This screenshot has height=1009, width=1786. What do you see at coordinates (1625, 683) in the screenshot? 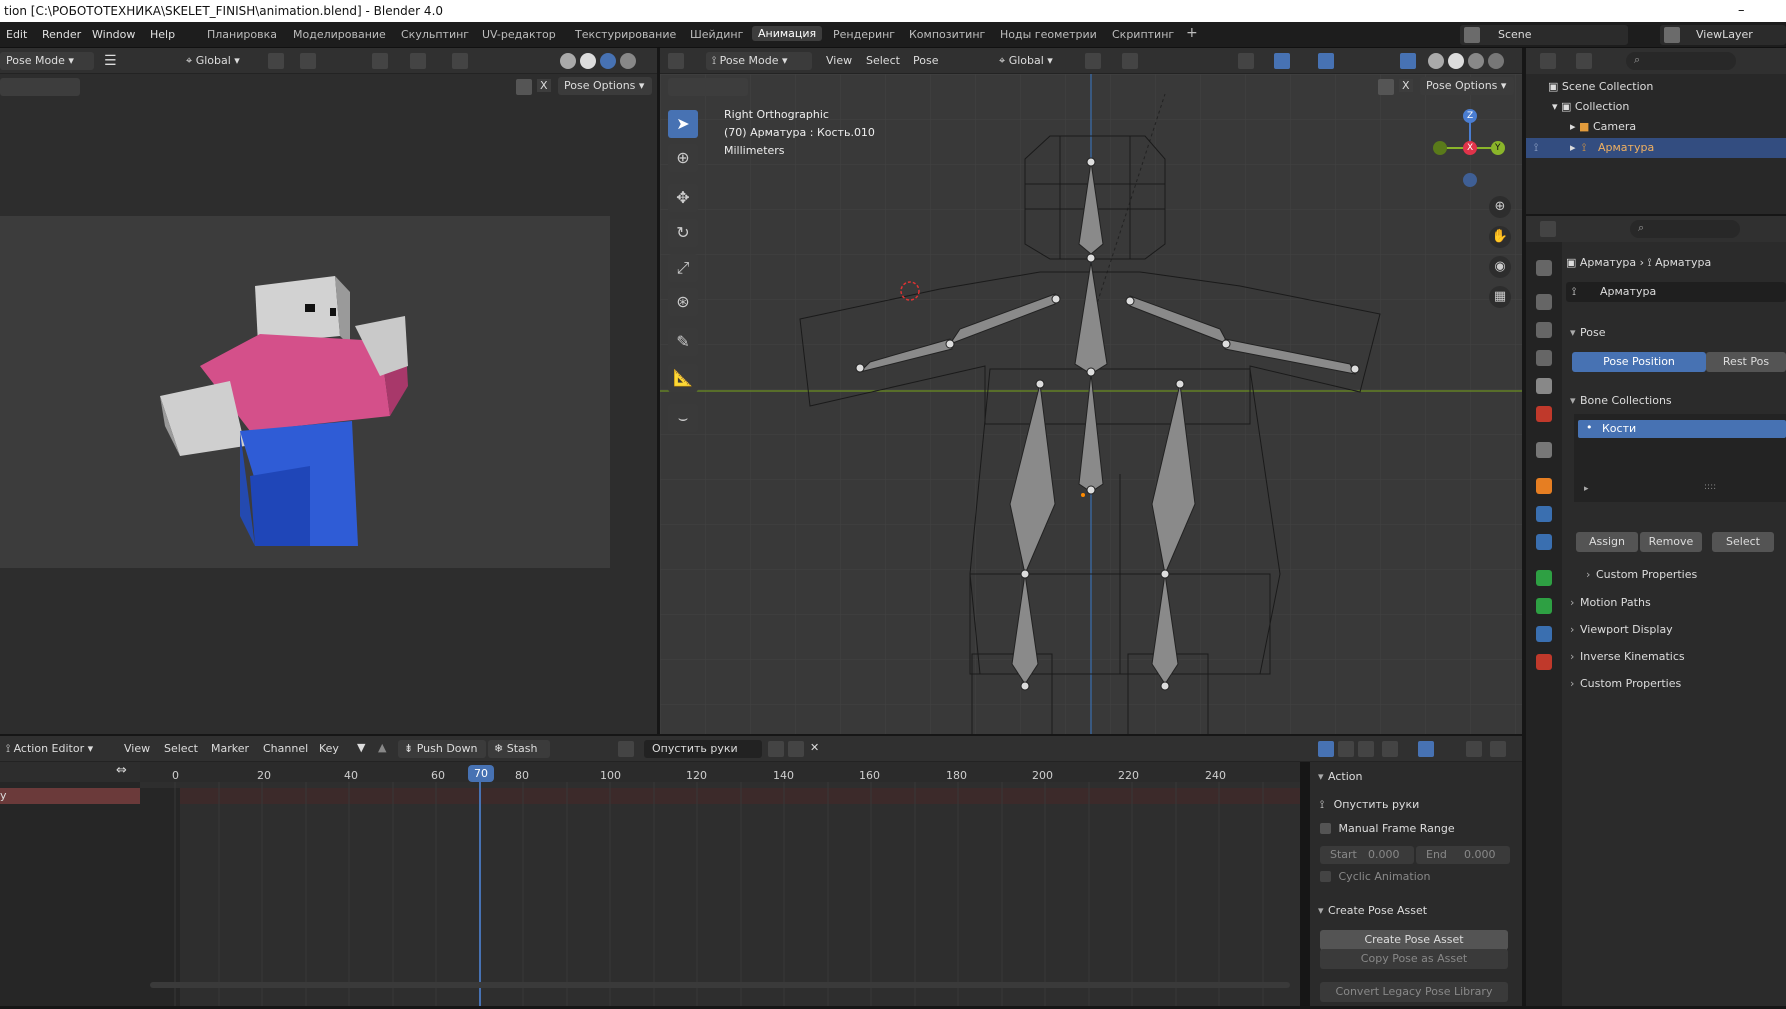
I see `custom-properties-section: › Custom Properties` at bounding box center [1625, 683].